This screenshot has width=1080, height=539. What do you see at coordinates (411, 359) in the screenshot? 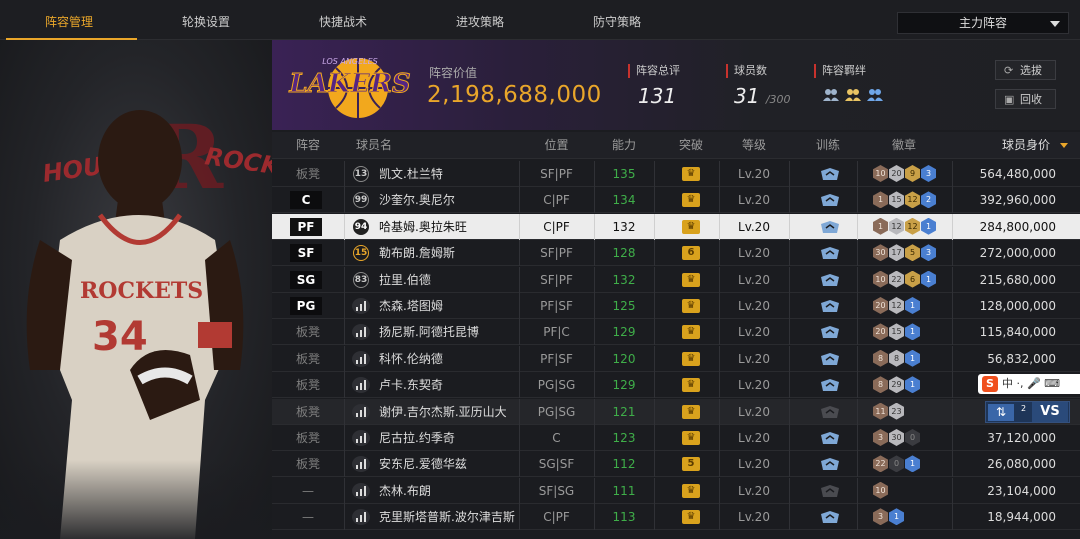
I see `player-name: 科怀.伦纳德` at bounding box center [411, 359].